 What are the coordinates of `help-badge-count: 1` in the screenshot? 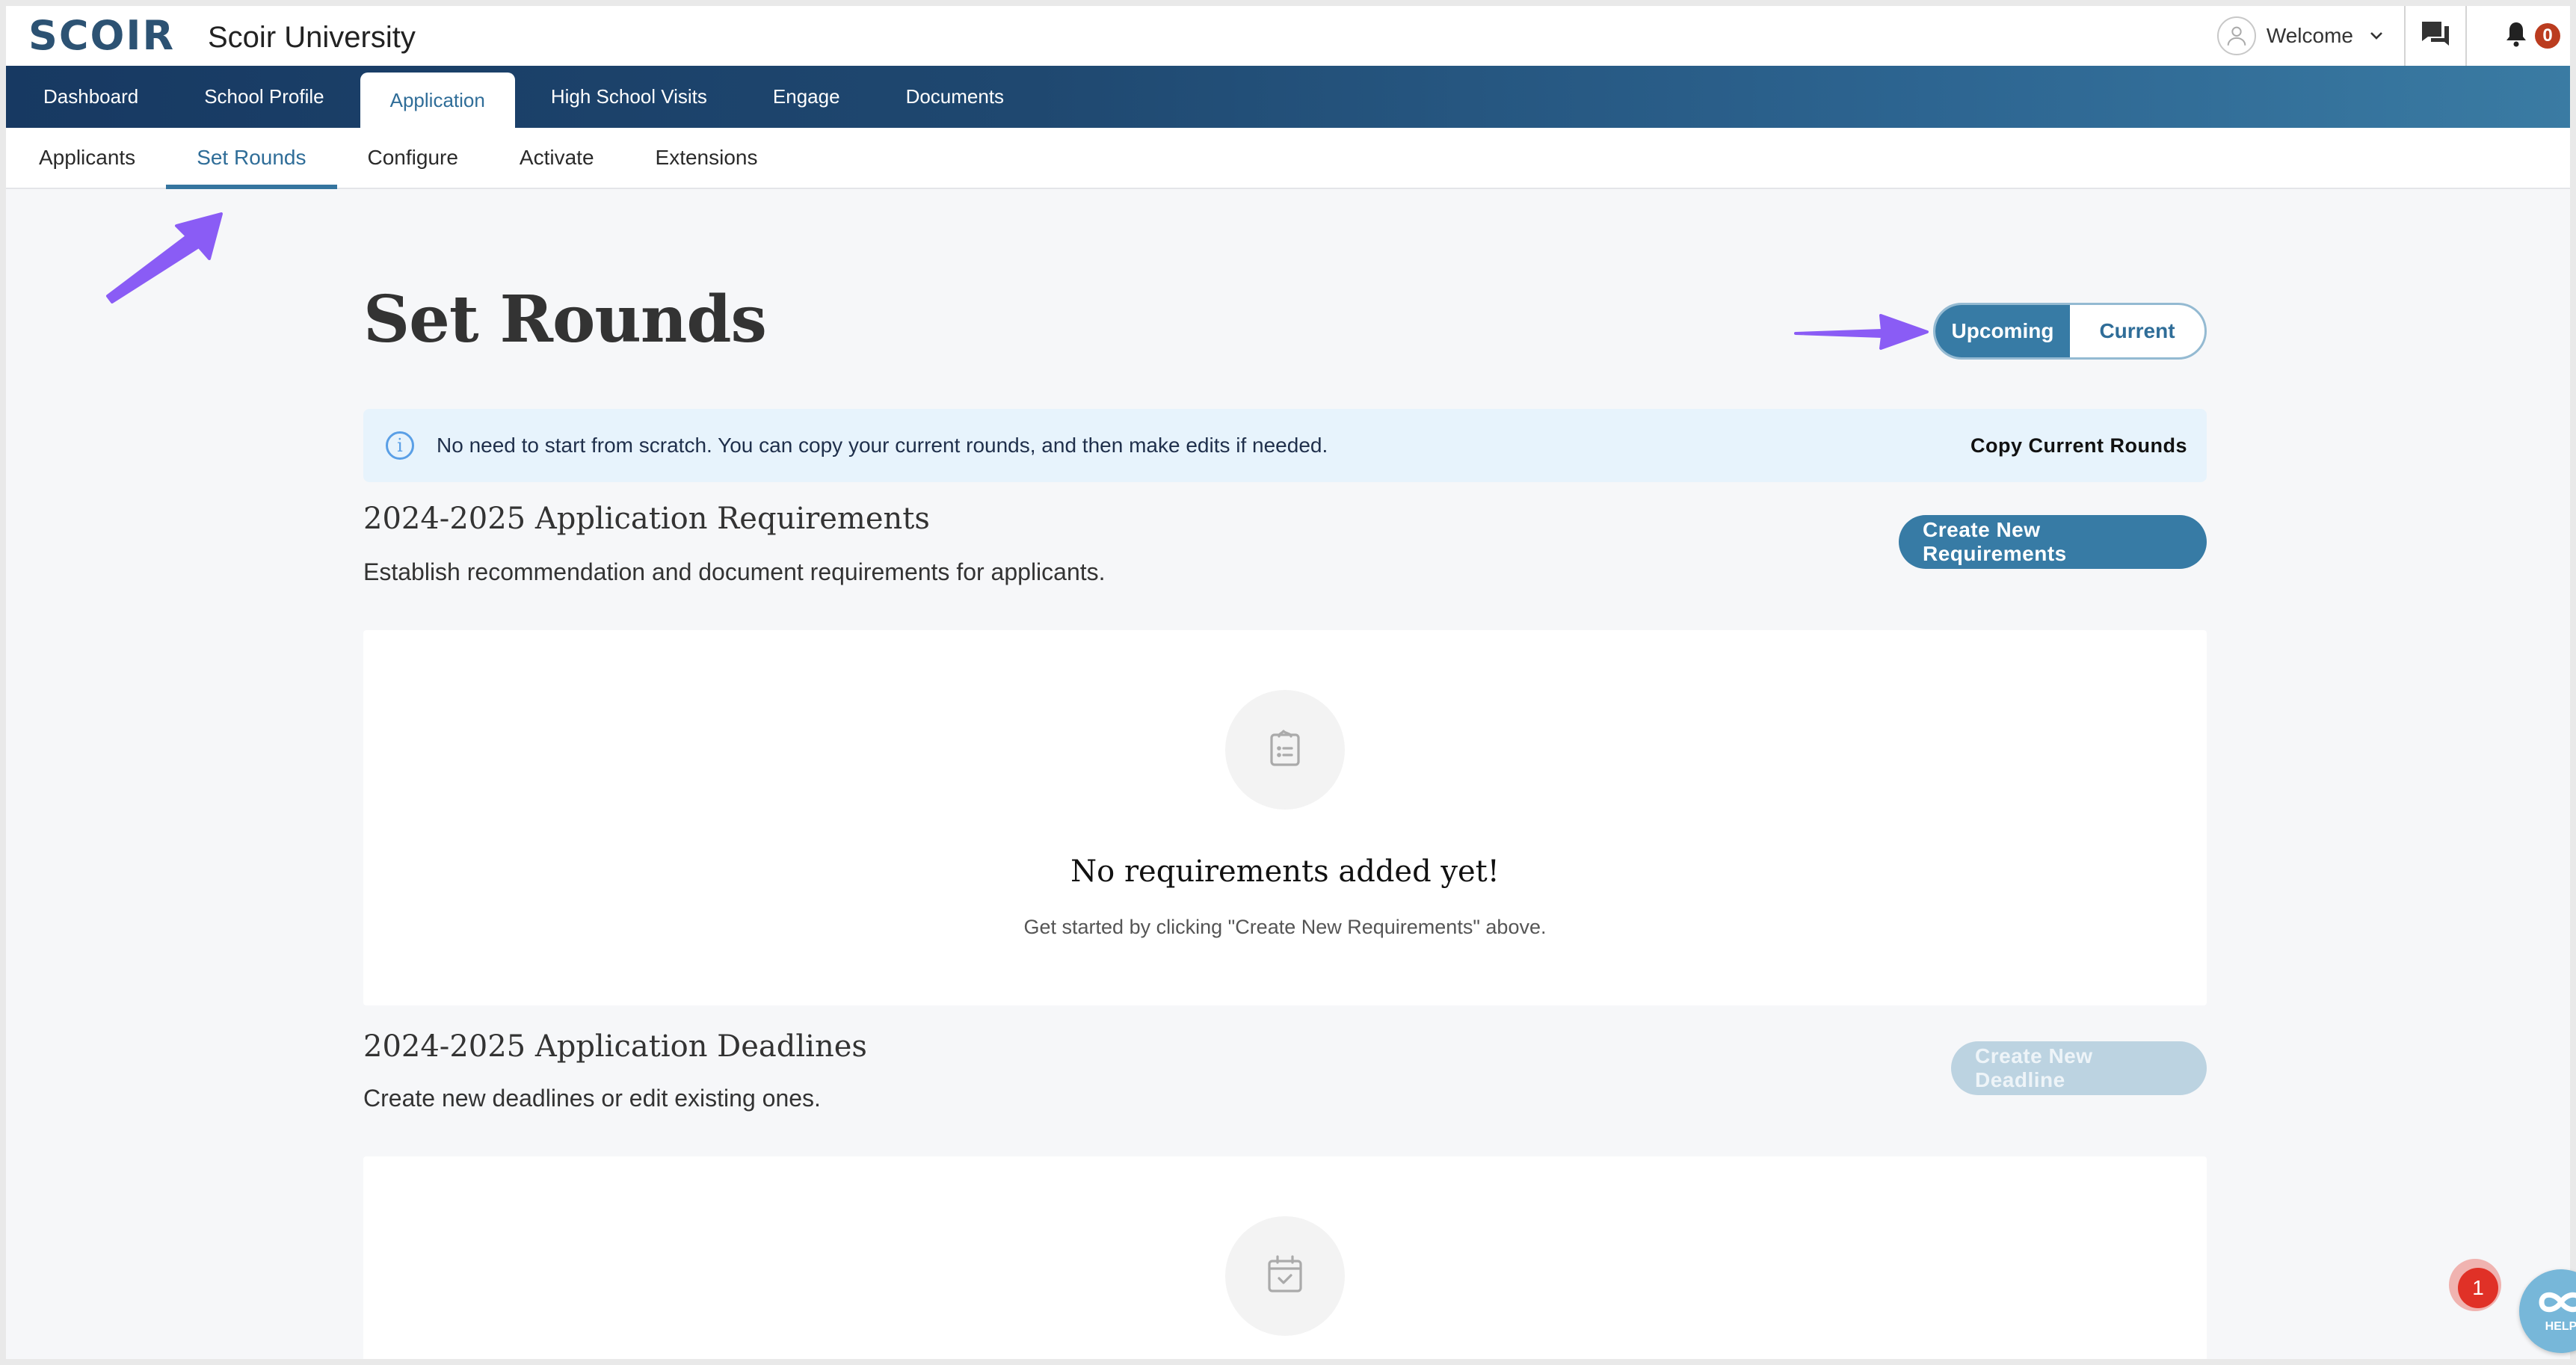 It's located at (2478, 1288).